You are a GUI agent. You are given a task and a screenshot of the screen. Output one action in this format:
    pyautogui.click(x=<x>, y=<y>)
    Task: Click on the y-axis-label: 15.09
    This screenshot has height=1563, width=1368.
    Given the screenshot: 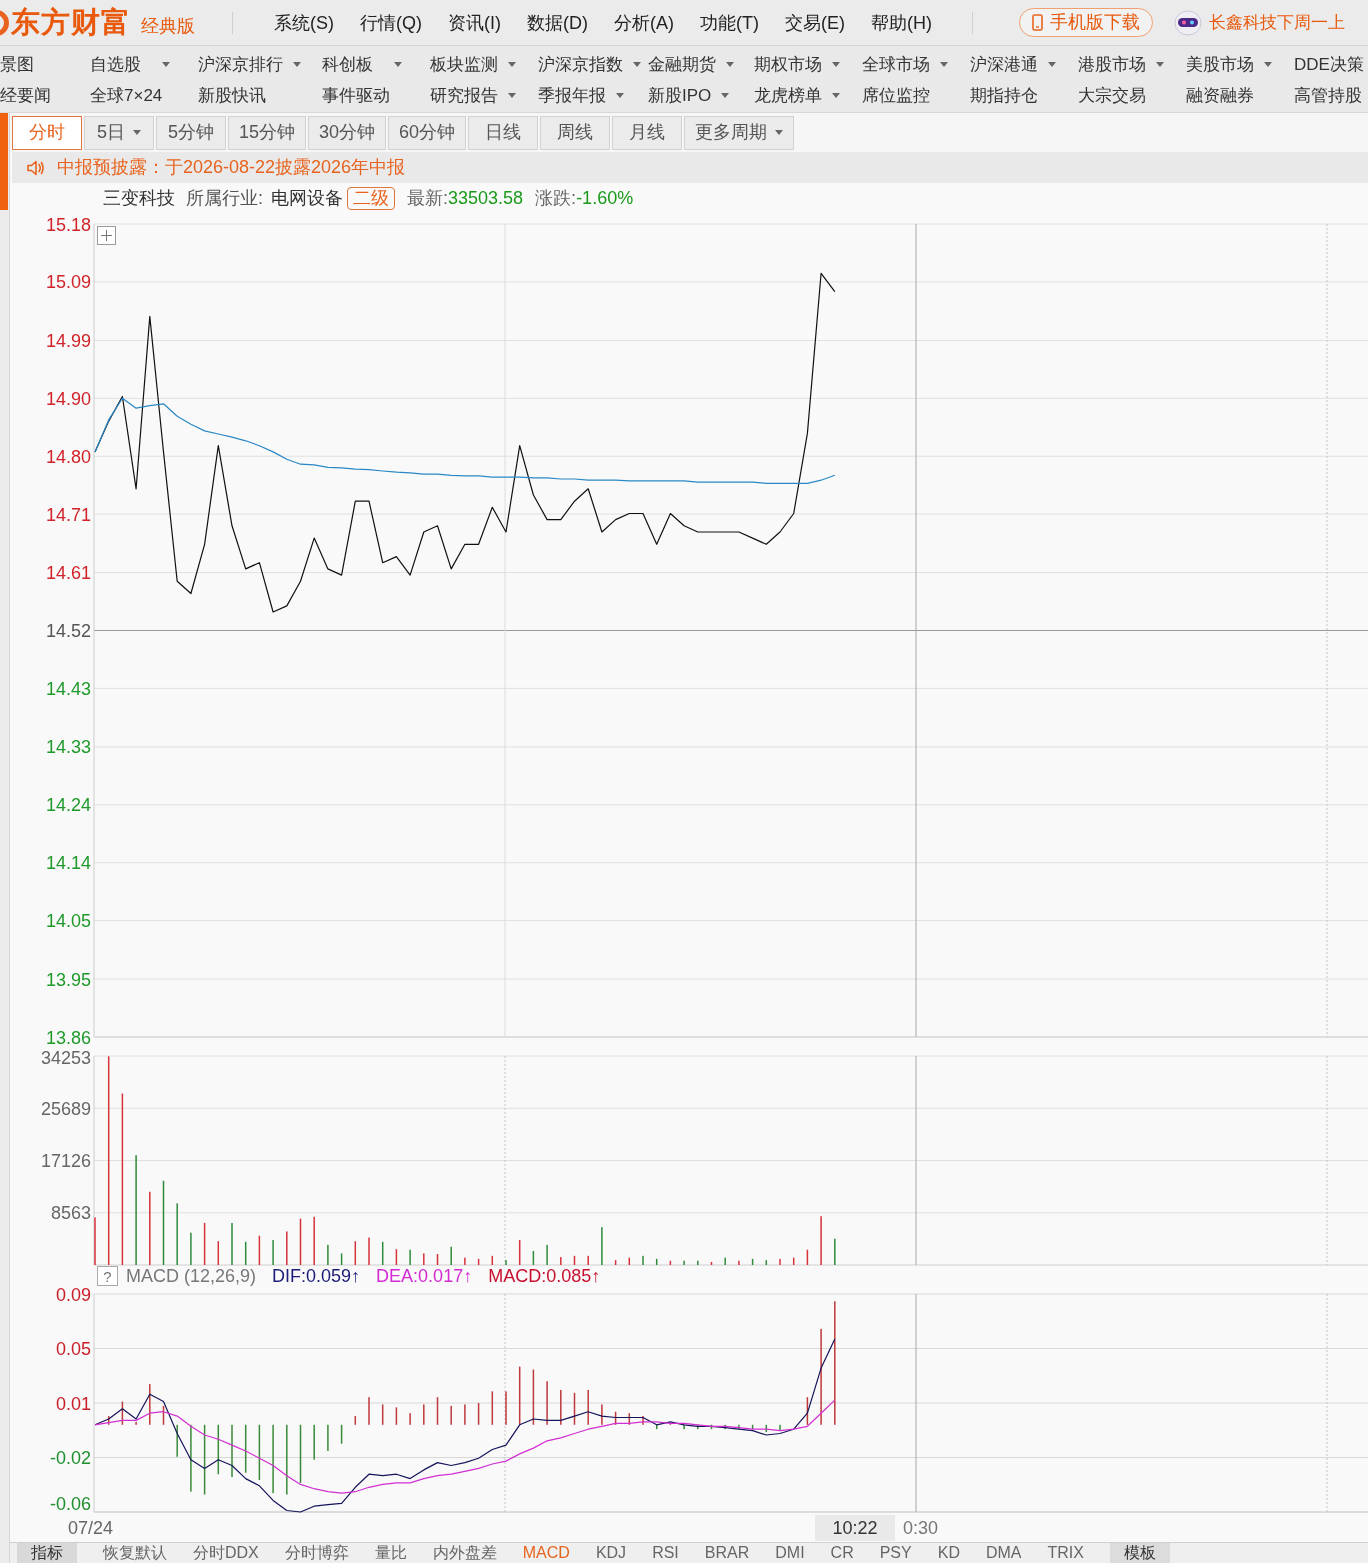 What is the action you would take?
    pyautogui.click(x=68, y=282)
    